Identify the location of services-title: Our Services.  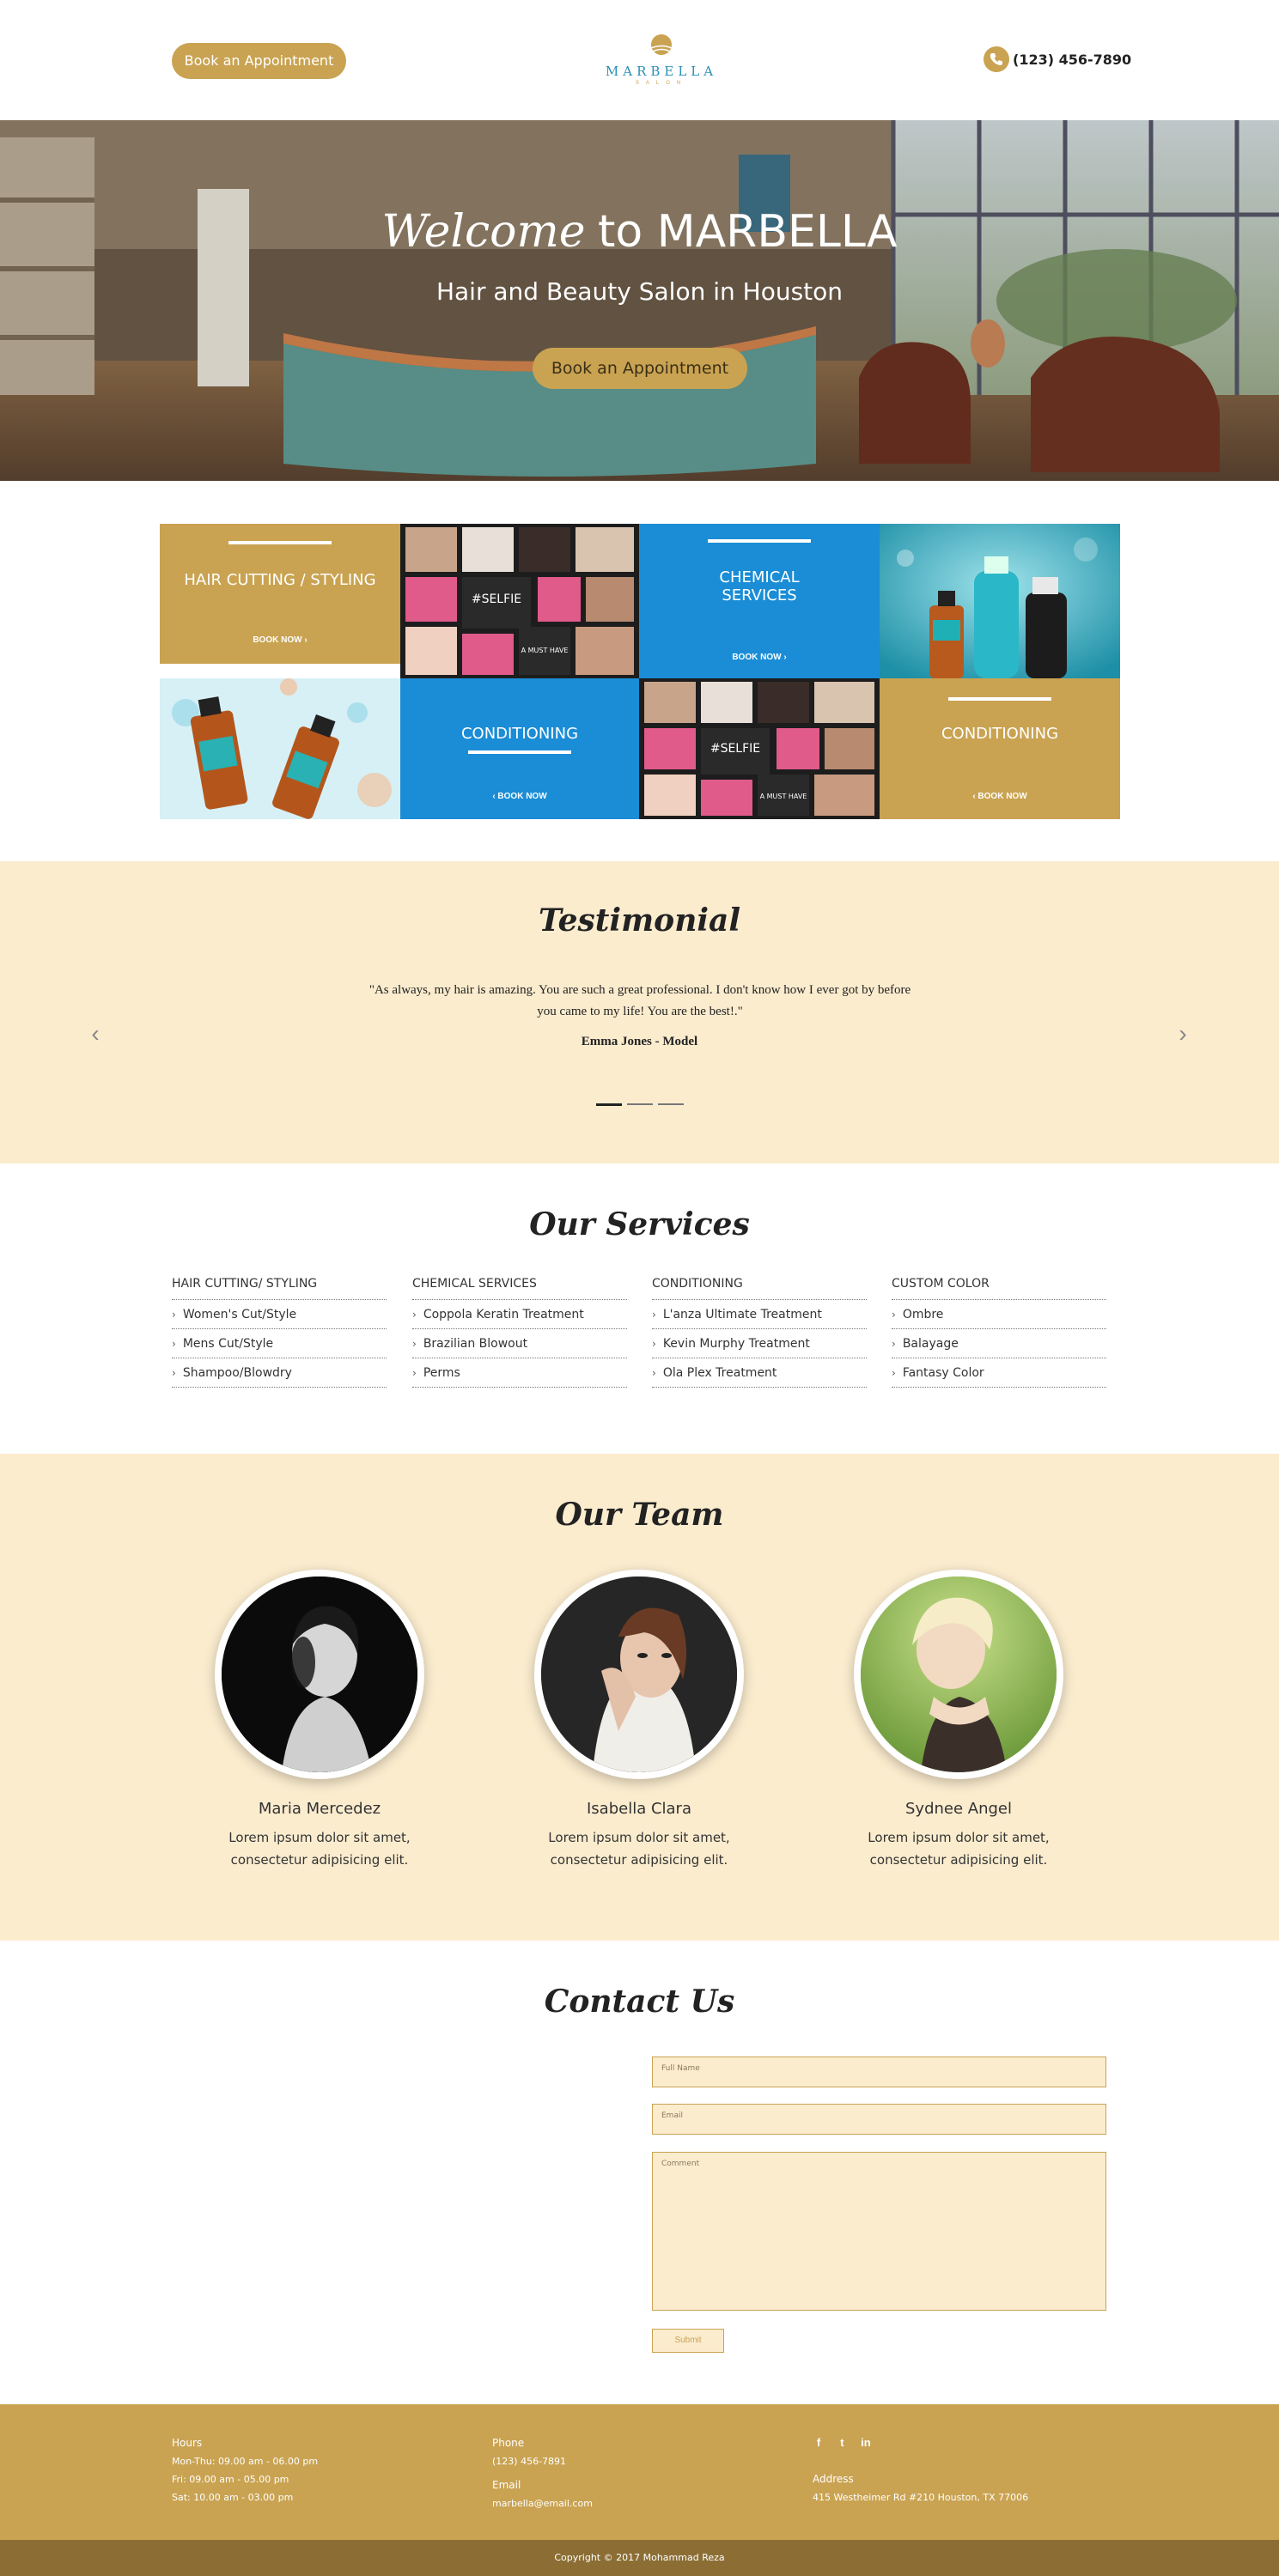
(639, 1224).